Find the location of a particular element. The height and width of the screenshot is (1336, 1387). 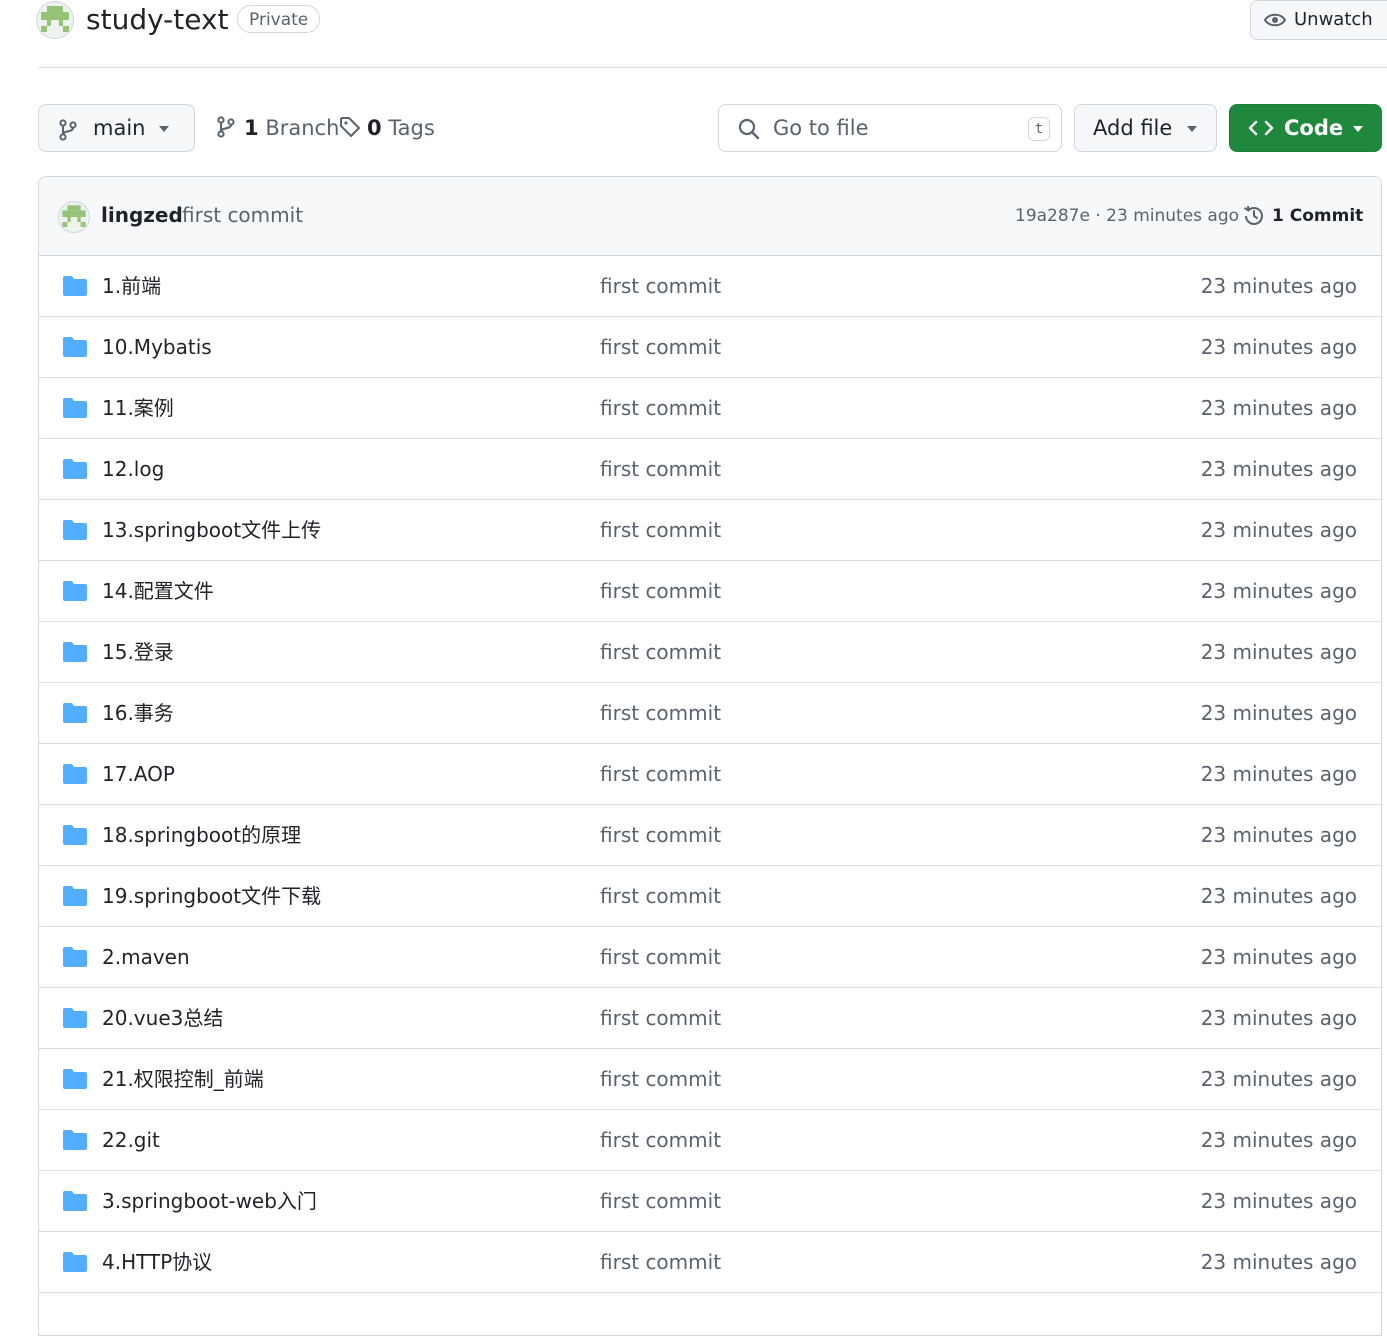

header-divider is located at coordinates (712, 67).